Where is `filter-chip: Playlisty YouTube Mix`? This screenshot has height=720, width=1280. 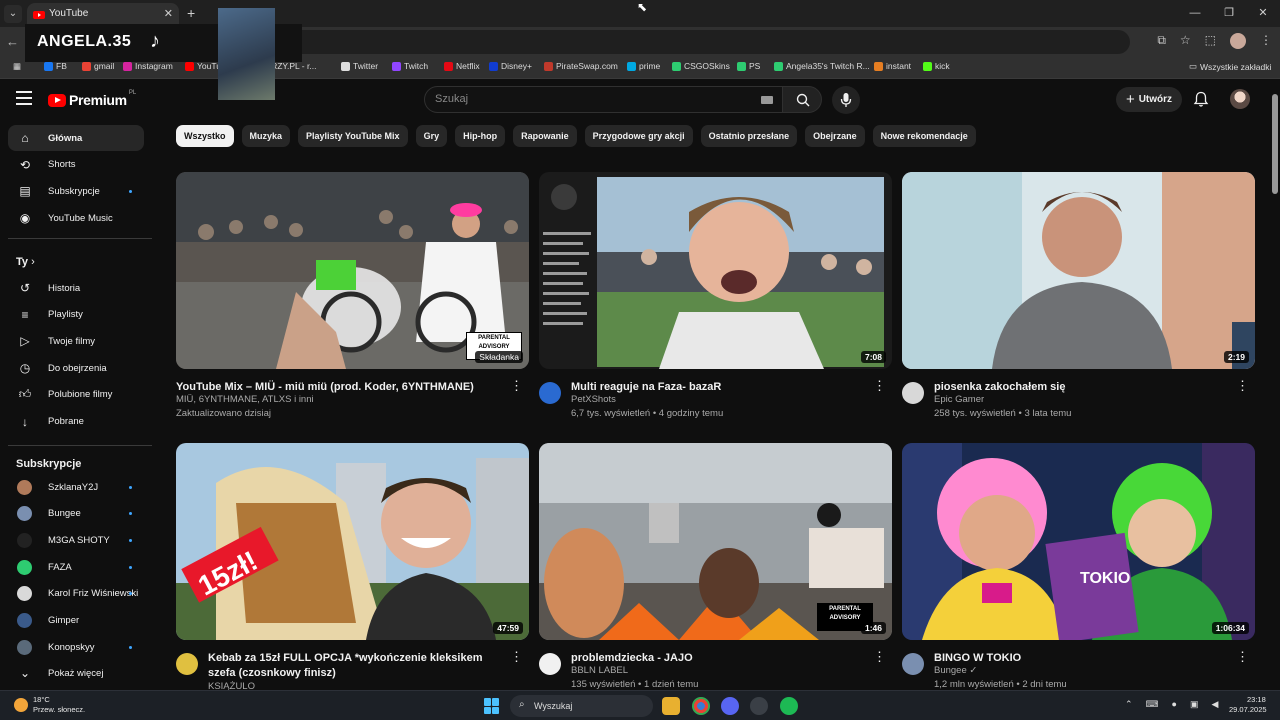 filter-chip: Playlisty YouTube Mix is located at coordinates (353, 136).